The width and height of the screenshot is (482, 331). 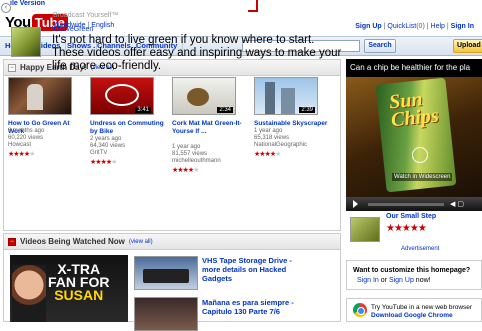 I want to click on play-icon, so click(x=355, y=204).